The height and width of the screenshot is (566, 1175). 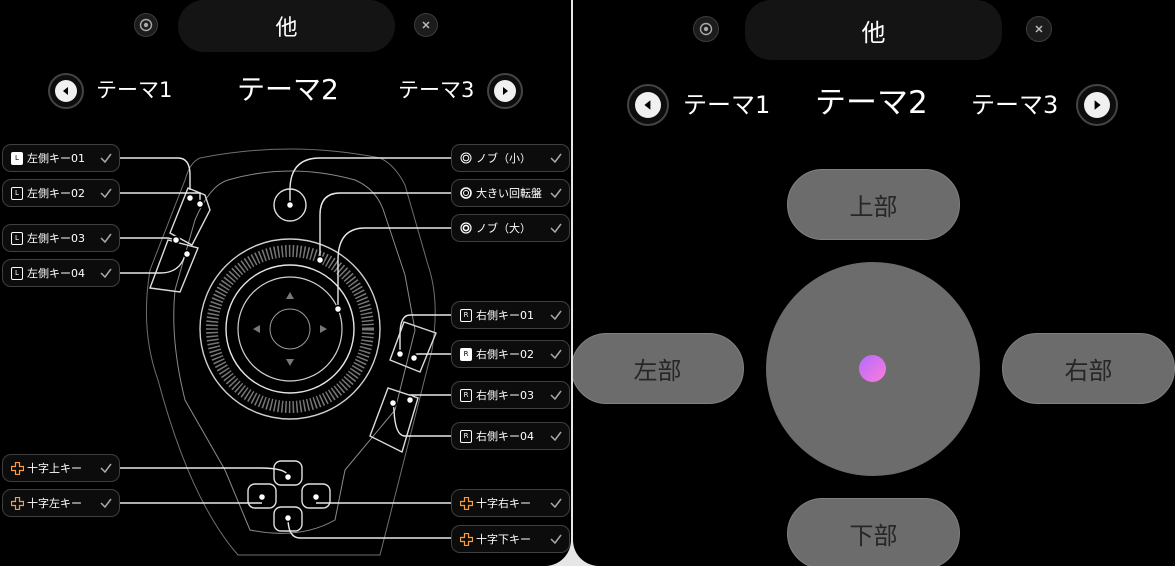 I want to click on label-cross-left: 十字左キー, so click(x=61, y=503).